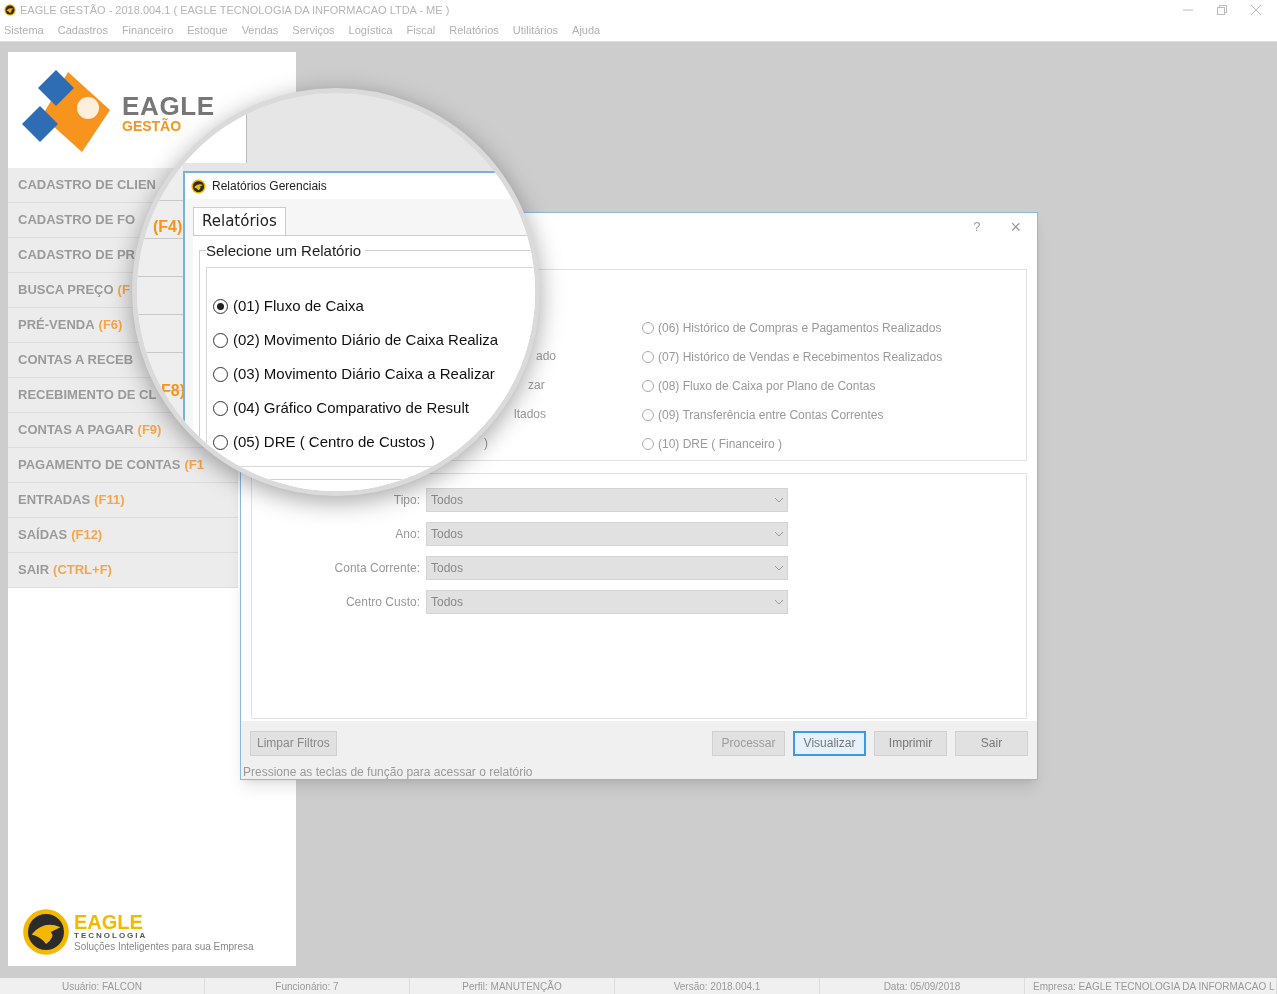 This screenshot has width=1277, height=994. I want to click on tab: Relatórios, so click(239, 221).